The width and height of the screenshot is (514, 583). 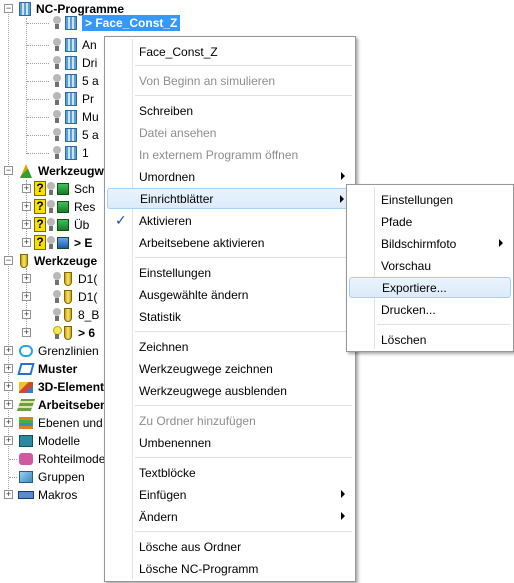 What do you see at coordinates (75, 315) in the screenshot?
I see `tree-node-tool: 8_B` at bounding box center [75, 315].